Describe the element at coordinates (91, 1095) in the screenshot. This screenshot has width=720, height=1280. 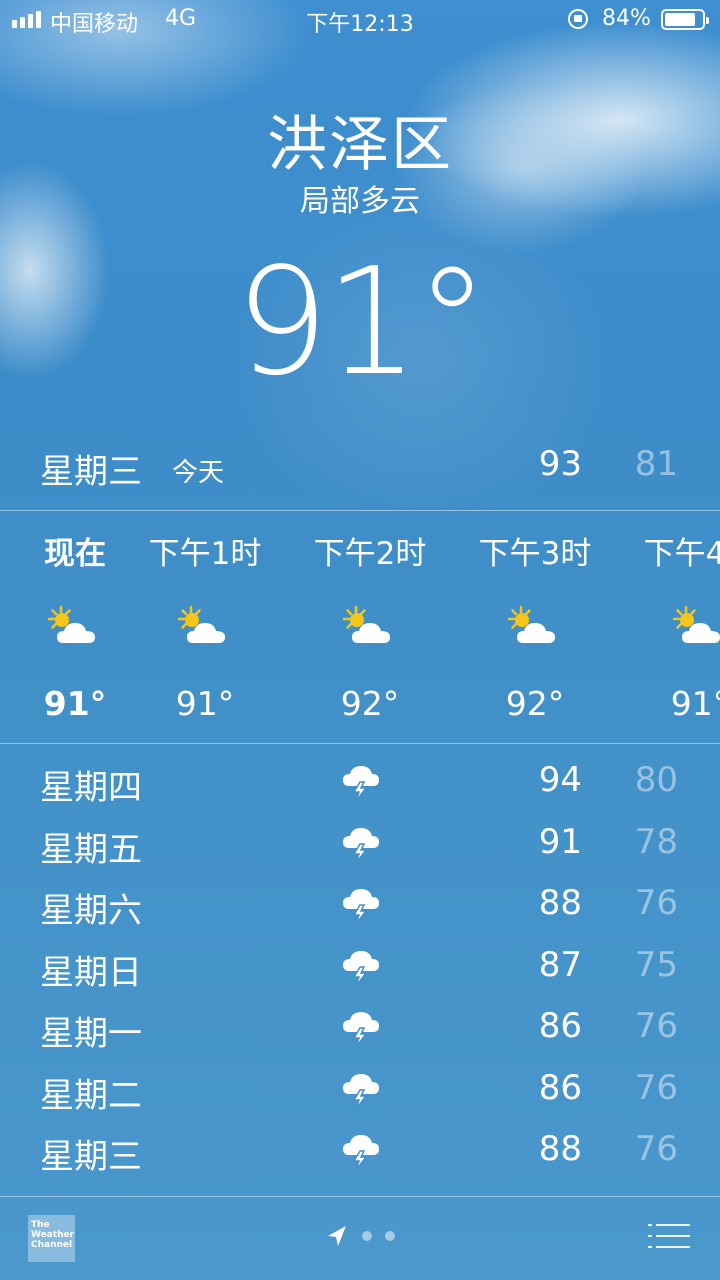
I see `daily-day: 星期二` at that location.